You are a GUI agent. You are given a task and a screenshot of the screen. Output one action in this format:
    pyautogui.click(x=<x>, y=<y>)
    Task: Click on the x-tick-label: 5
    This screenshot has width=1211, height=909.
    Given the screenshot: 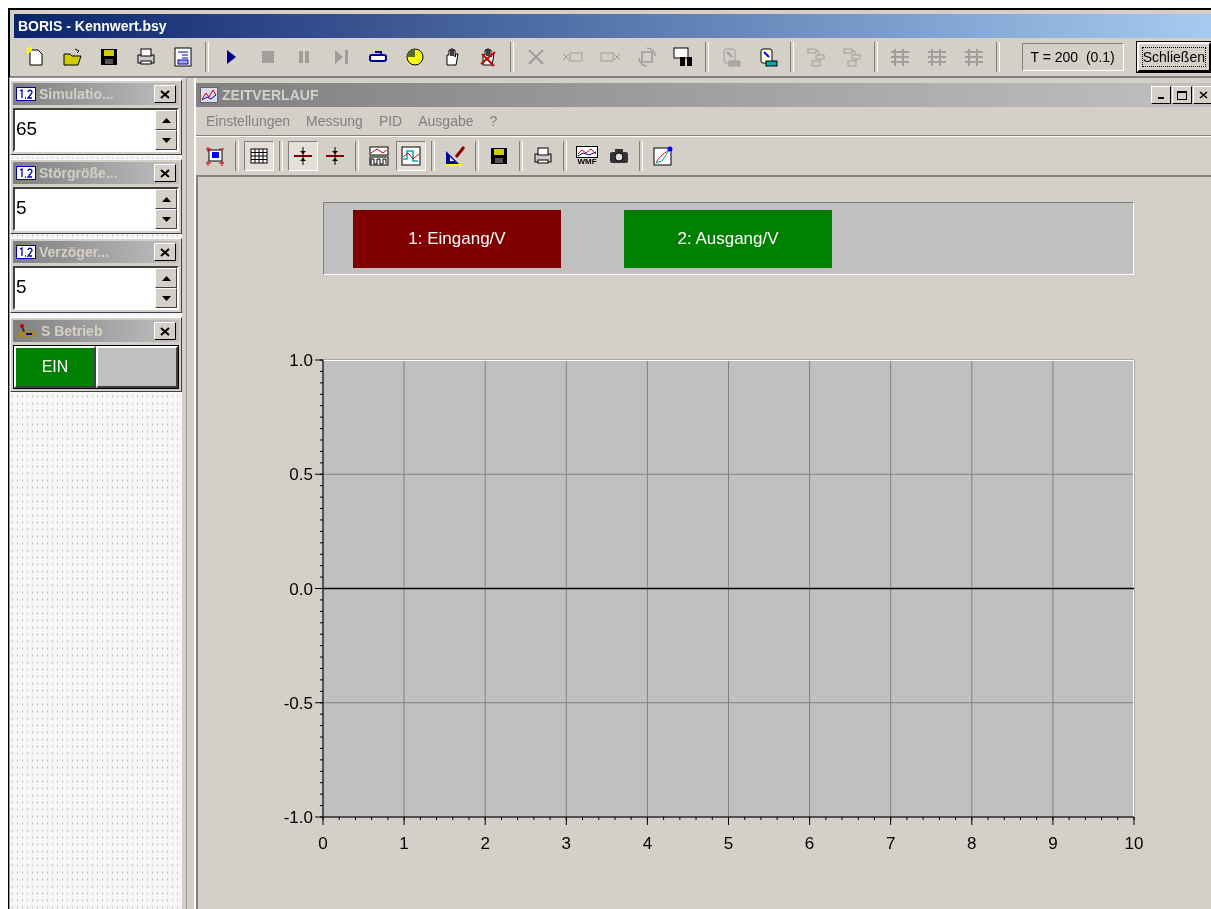 What is the action you would take?
    pyautogui.click(x=728, y=843)
    